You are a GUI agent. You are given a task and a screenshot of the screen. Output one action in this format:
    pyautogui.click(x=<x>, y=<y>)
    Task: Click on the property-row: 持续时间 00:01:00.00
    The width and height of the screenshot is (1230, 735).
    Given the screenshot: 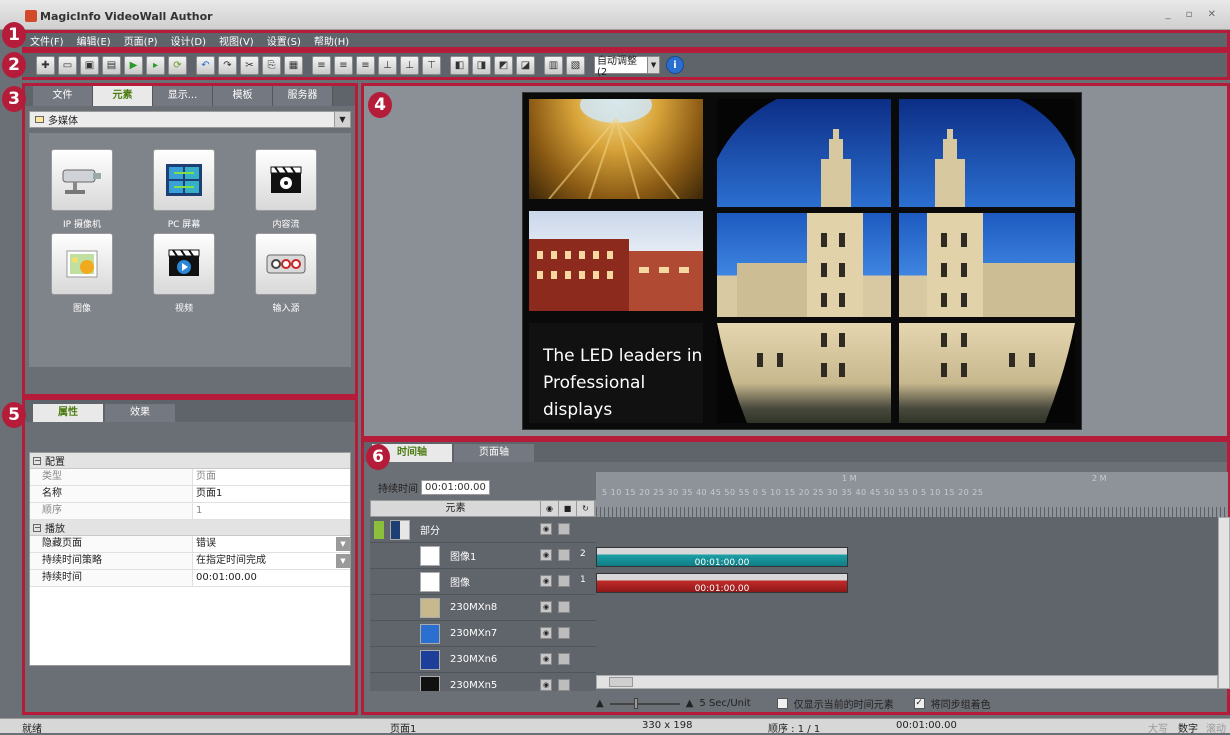 What is the action you would take?
    pyautogui.click(x=190, y=578)
    